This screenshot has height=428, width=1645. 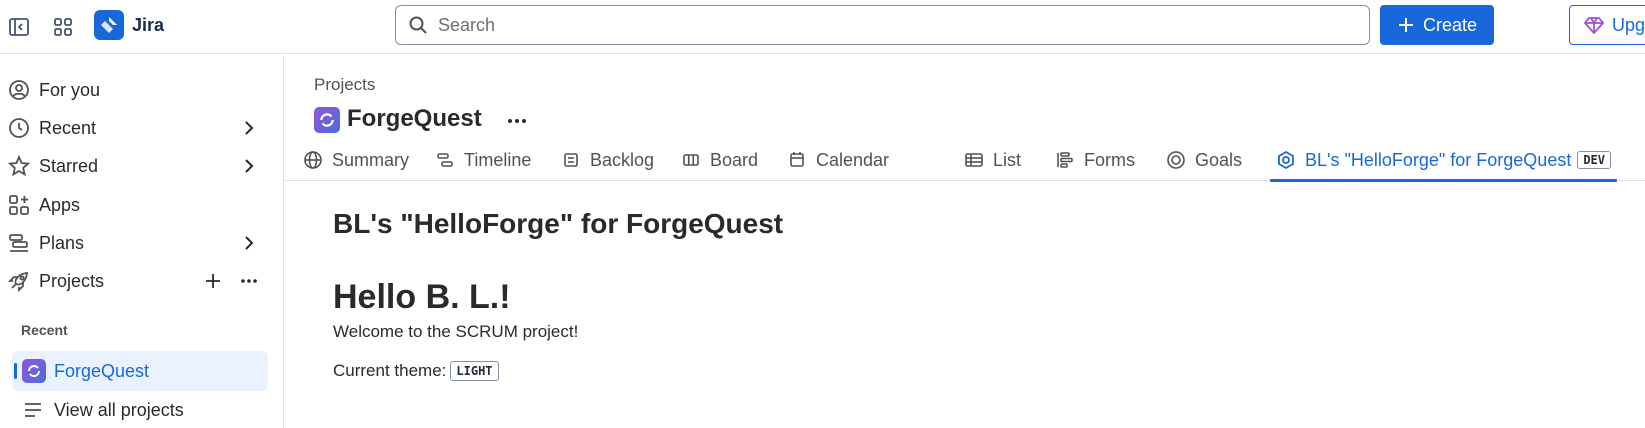 I want to click on search-icon, so click(x=418, y=25).